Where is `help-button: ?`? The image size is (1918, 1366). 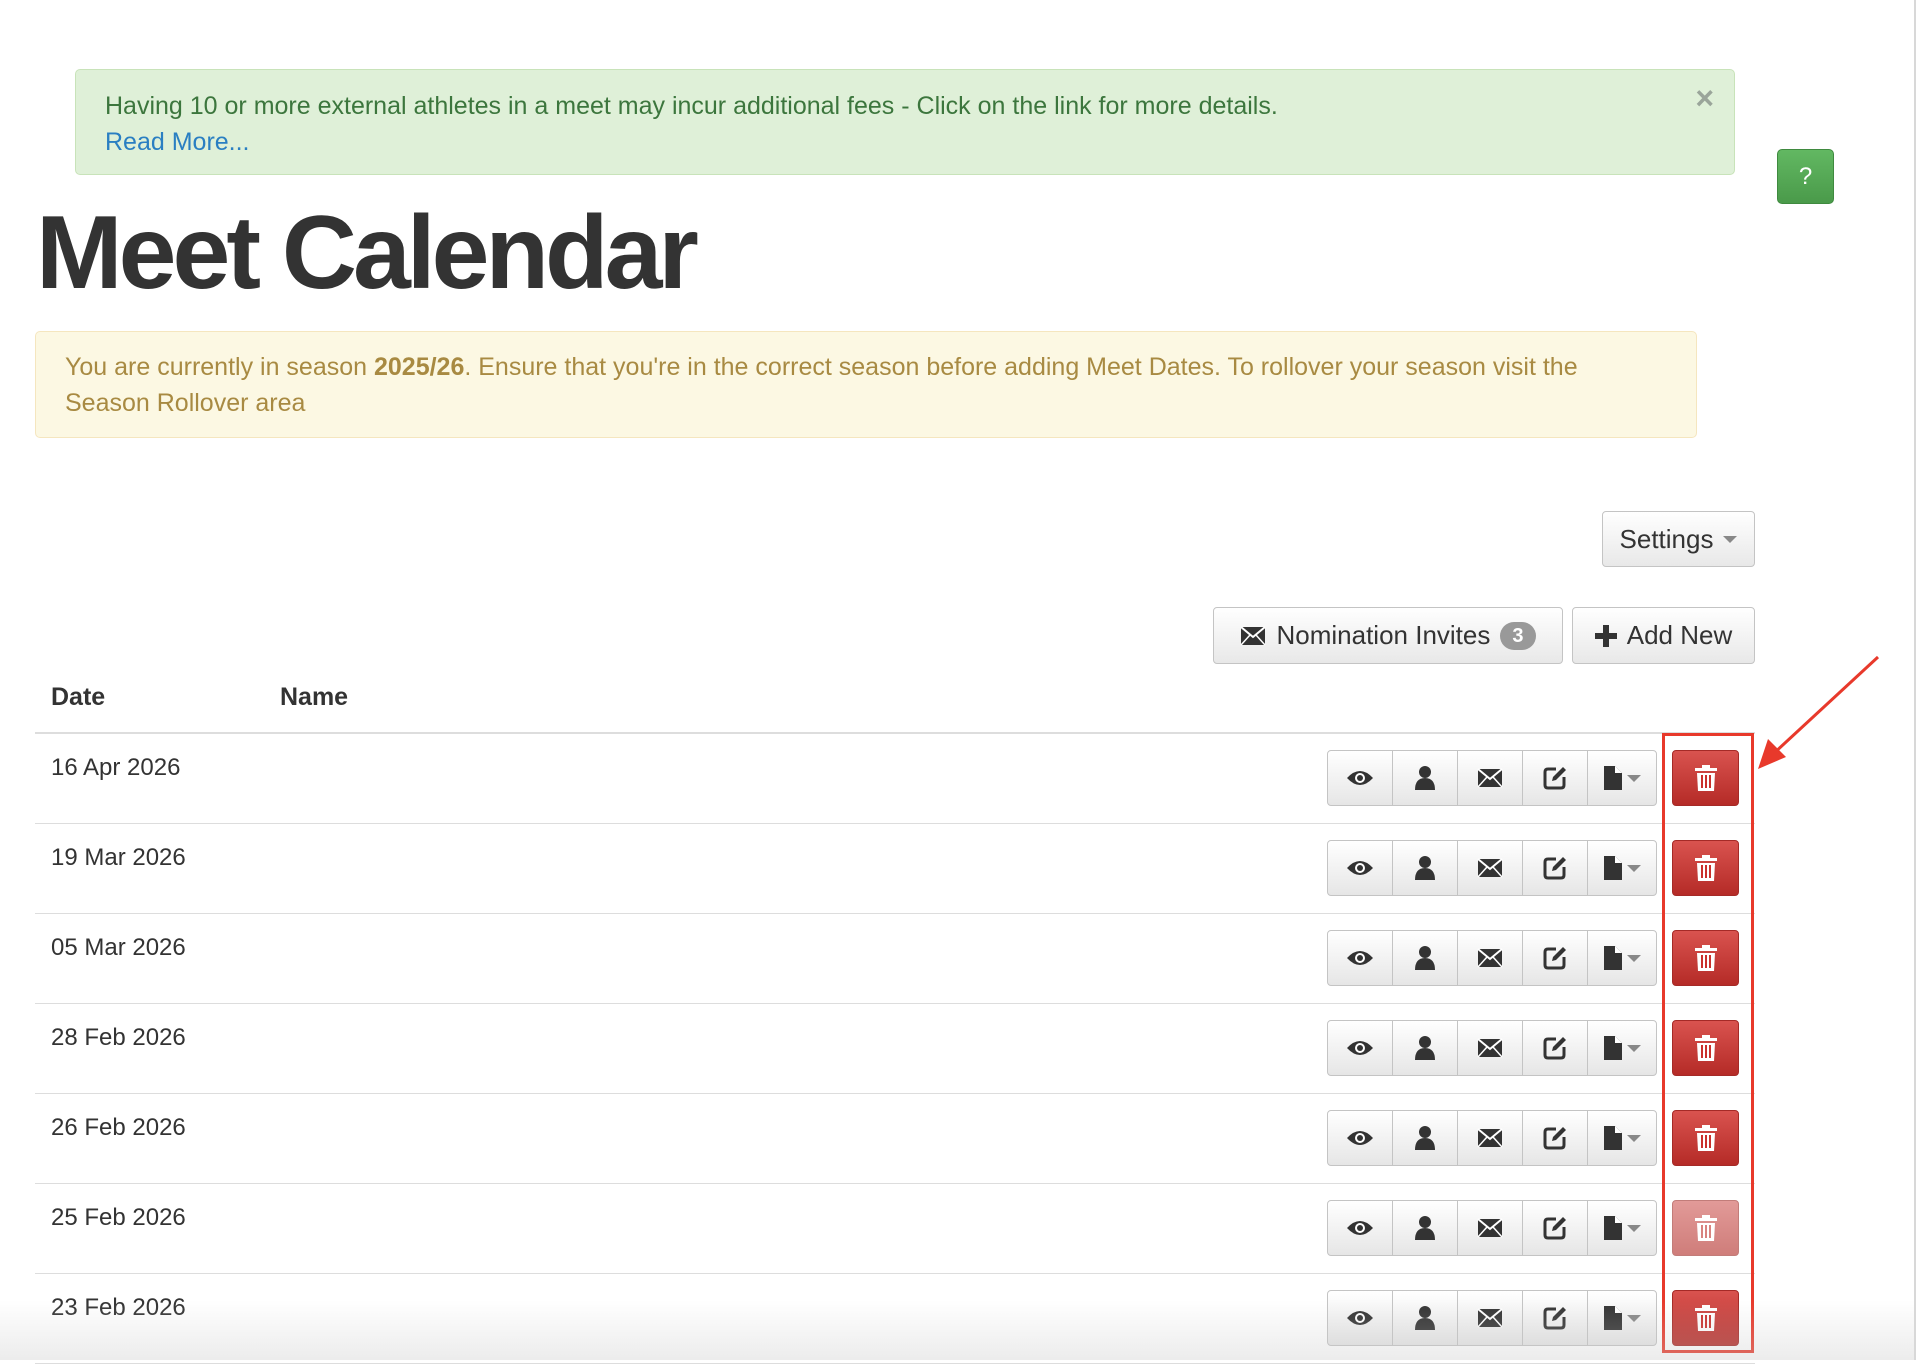 help-button: ? is located at coordinates (1805, 176).